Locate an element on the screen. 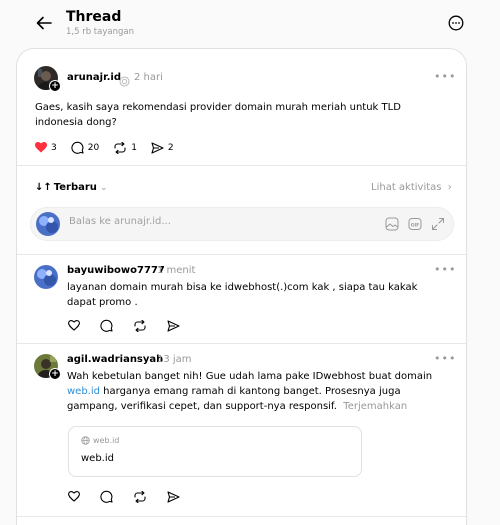 This screenshot has height=525, width=500. like-button: 3 is located at coordinates (46, 147).